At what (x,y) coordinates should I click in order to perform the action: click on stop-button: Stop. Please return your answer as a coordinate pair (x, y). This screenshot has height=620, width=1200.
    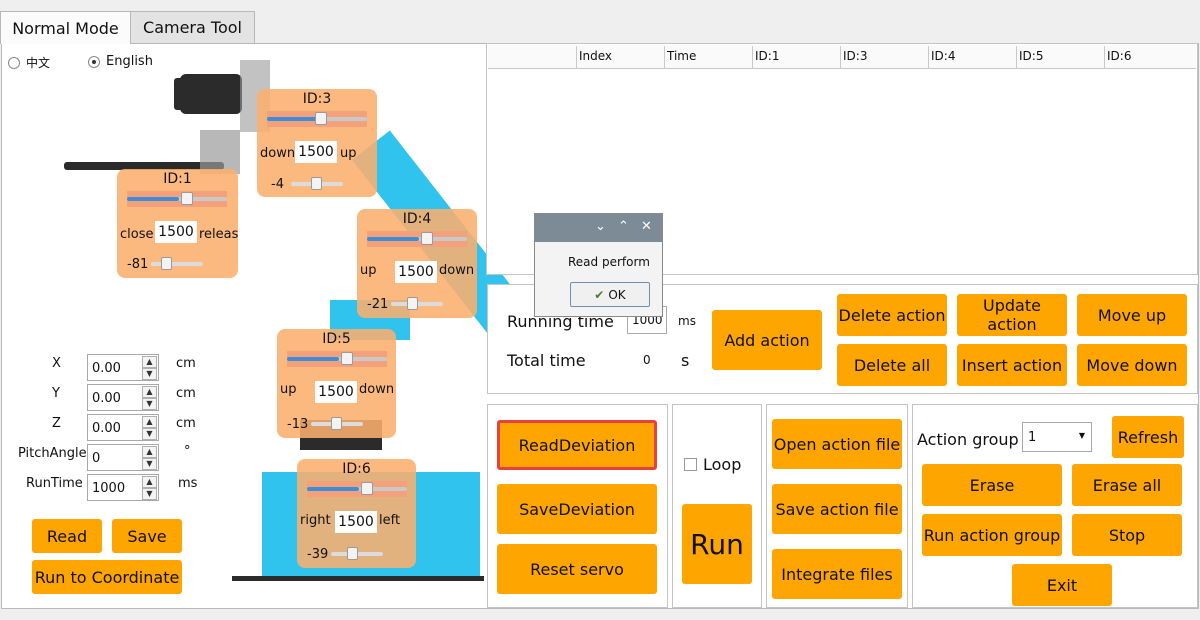
    Looking at the image, I should click on (1127, 535).